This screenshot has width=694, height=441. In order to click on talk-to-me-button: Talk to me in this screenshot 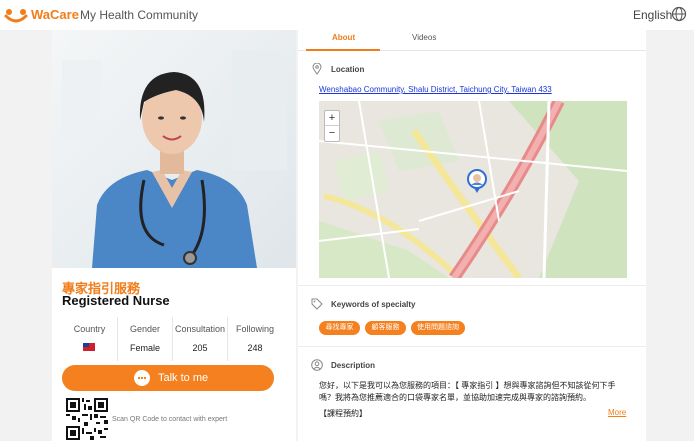, I will do `click(168, 378)`.